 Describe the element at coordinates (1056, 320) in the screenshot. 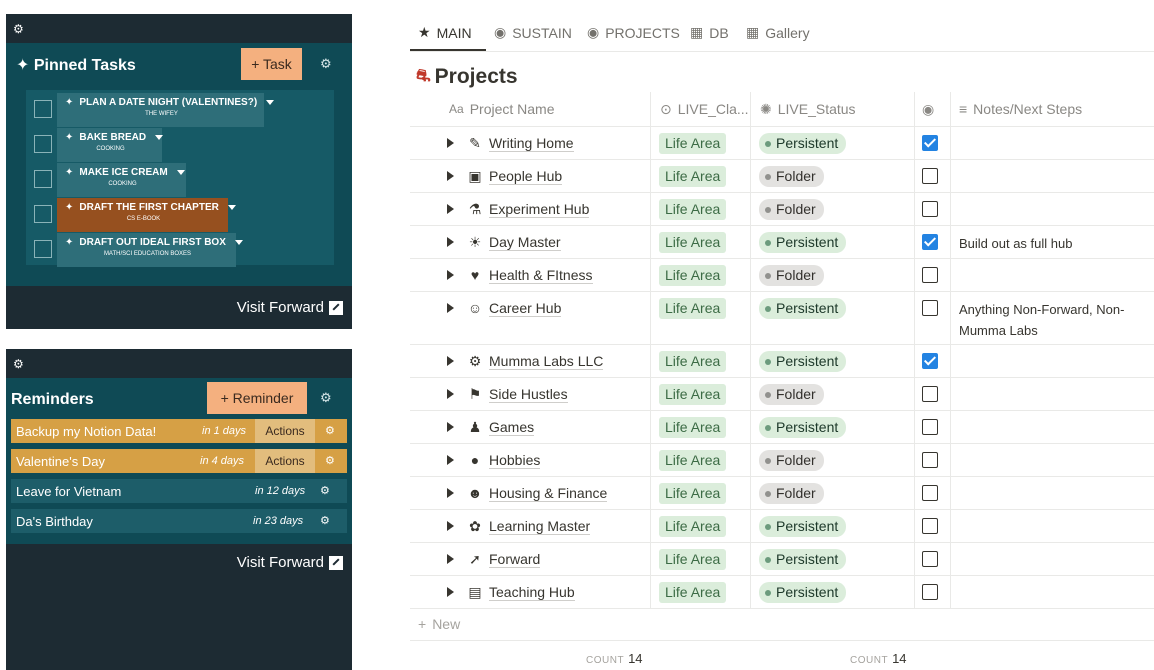

I see `notes-cell: Anything Non-Forward, Non-Mumma Labs` at that location.